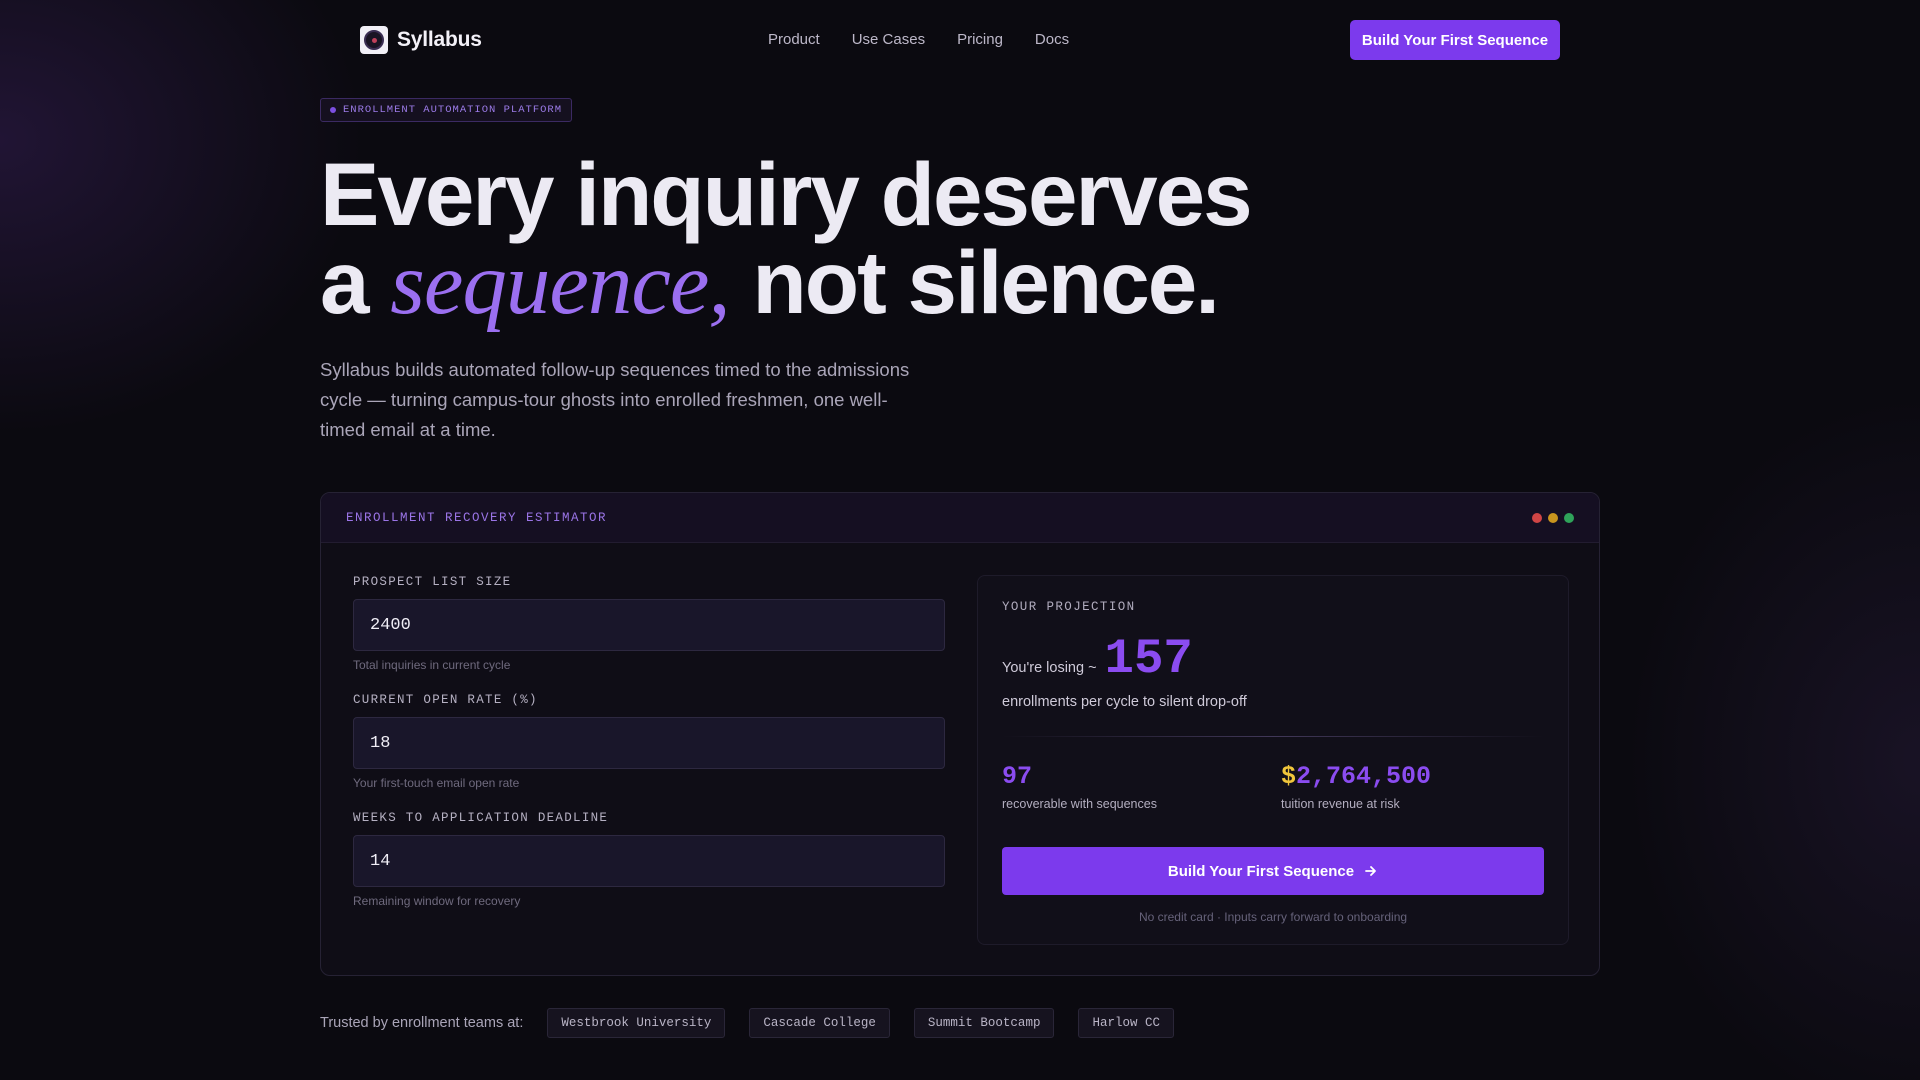  Describe the element at coordinates (819, 1023) in the screenshot. I see `trusted-logo-chip: Cascade College` at that location.